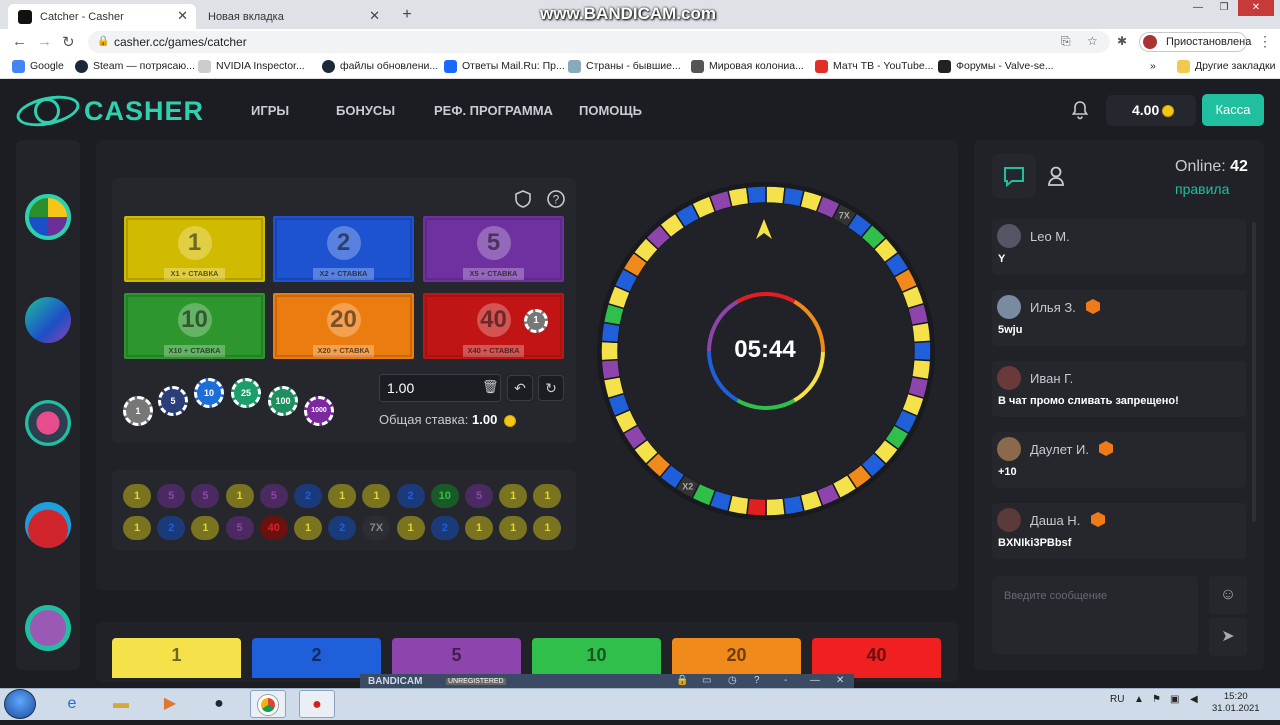 Image resolution: width=1280 pixels, height=725 pixels. What do you see at coordinates (1002, 259) in the screenshot?
I see `chat-text: Y` at bounding box center [1002, 259].